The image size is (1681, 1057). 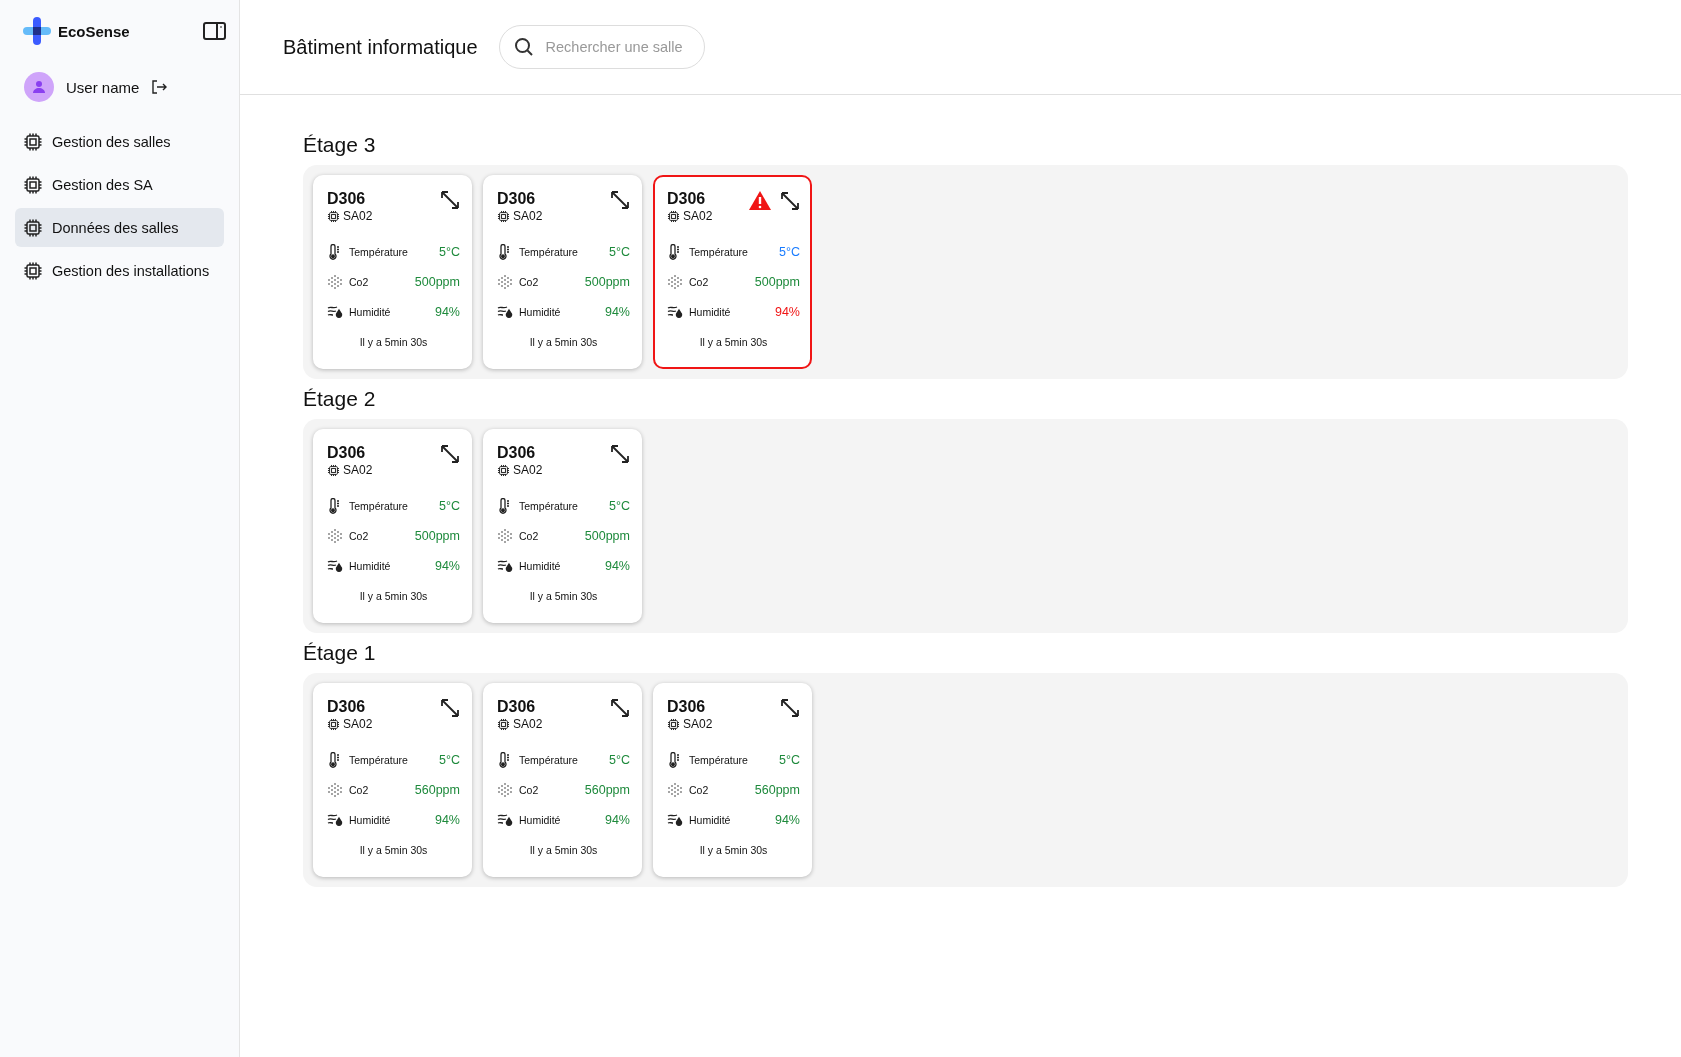 What do you see at coordinates (159, 87) in the screenshot?
I see `logout-icon` at bounding box center [159, 87].